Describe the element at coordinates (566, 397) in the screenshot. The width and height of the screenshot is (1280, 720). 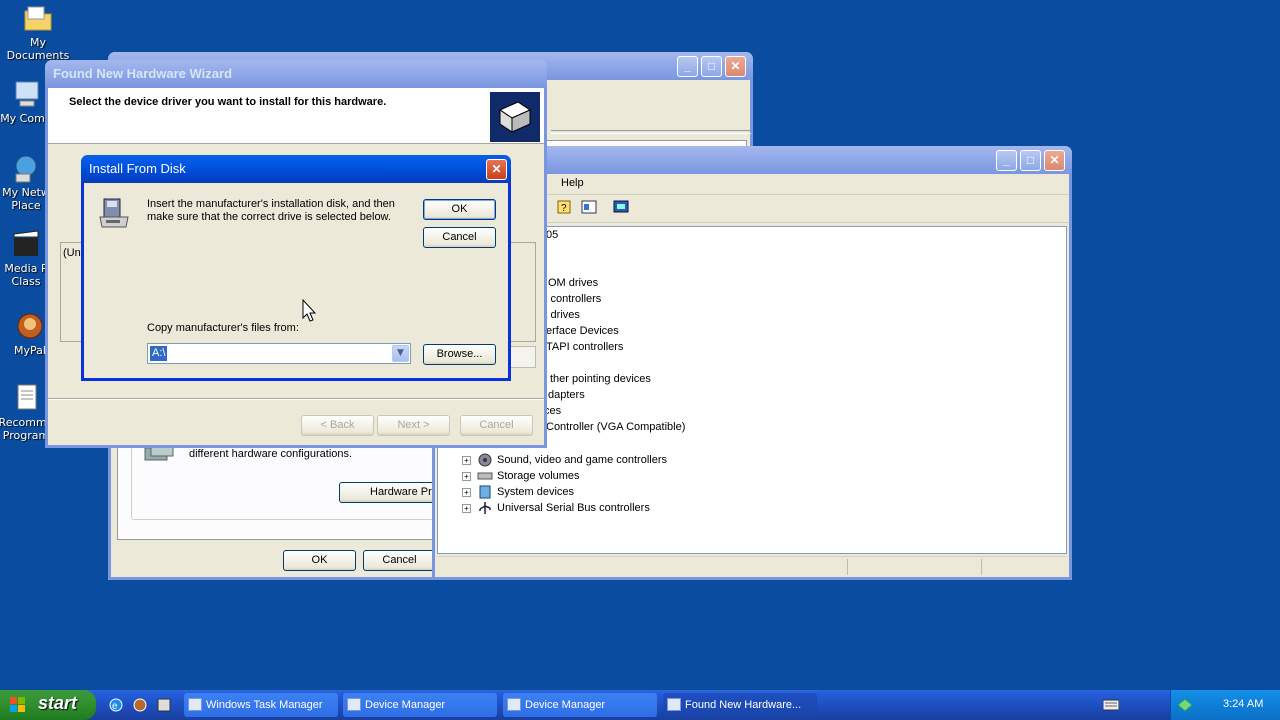
I see `tree-item-partial: dapters` at that location.